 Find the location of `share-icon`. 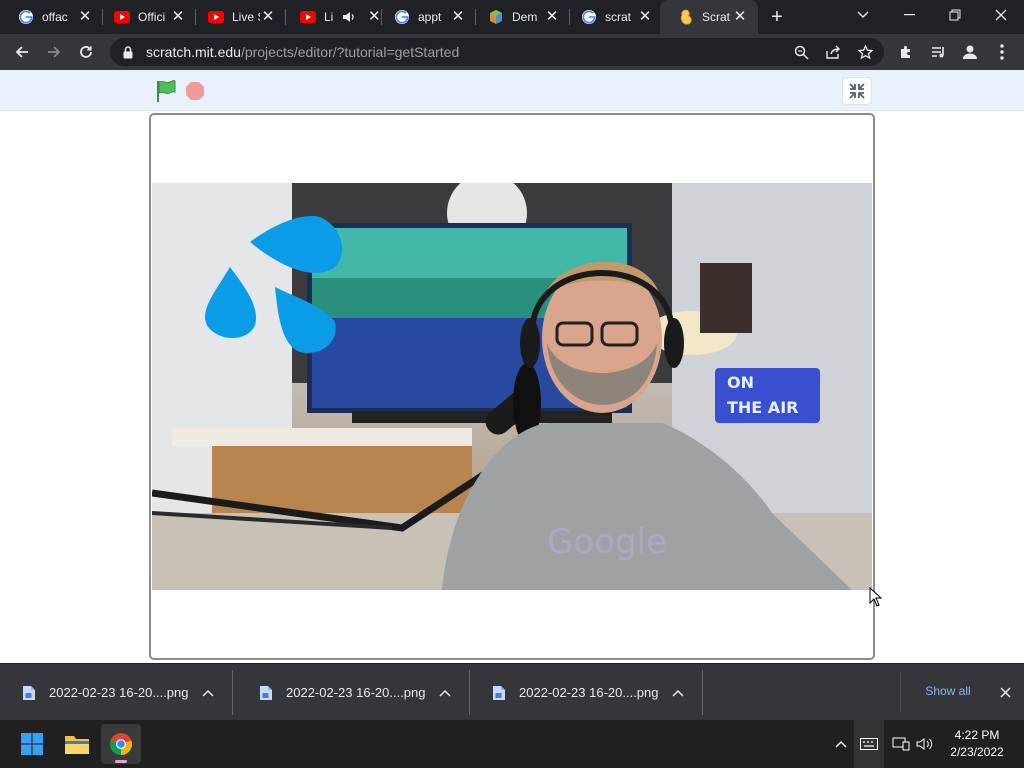

share-icon is located at coordinates (833, 52).